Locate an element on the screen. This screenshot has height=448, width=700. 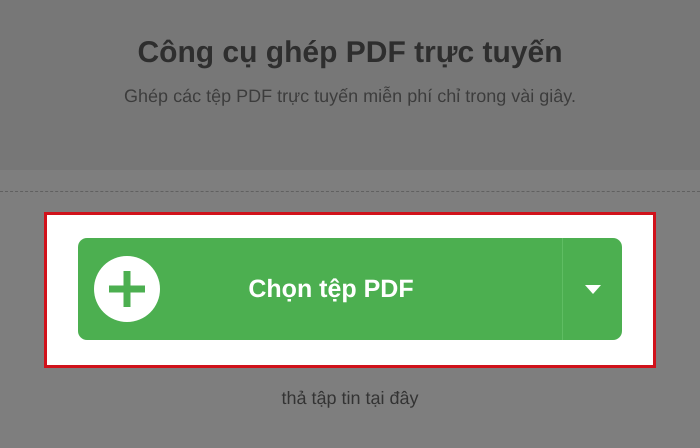
caret-icon is located at coordinates (592, 289).